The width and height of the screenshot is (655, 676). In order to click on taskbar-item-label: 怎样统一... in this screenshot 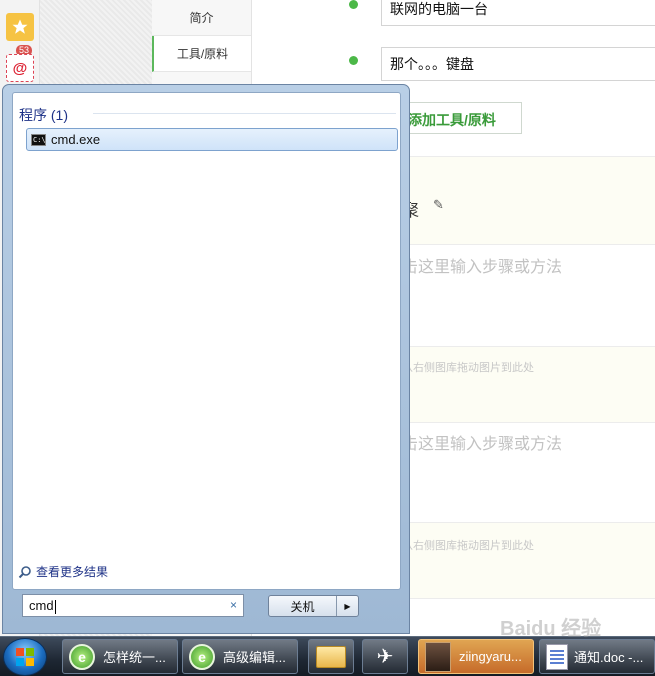, I will do `click(134, 657)`.